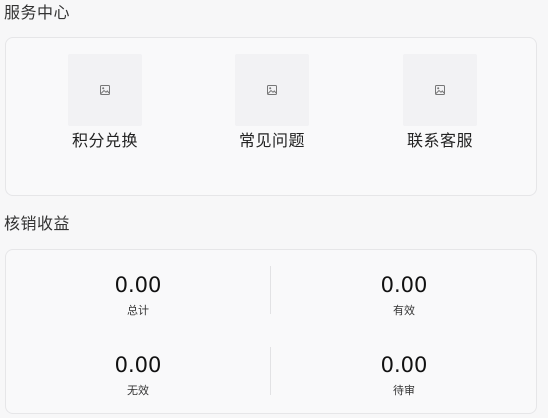 The height and width of the screenshot is (418, 548). I want to click on stat-pending: 0.00 待审, so click(404, 382).